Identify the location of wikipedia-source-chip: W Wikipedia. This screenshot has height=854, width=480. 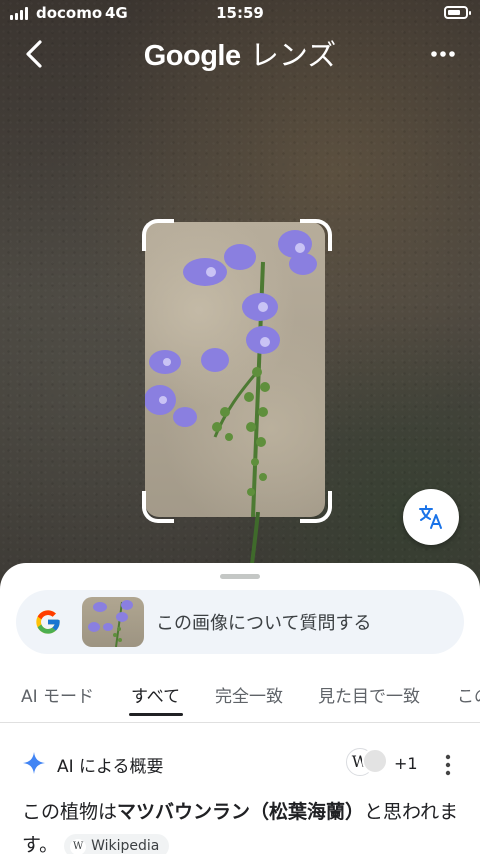
(117, 843).